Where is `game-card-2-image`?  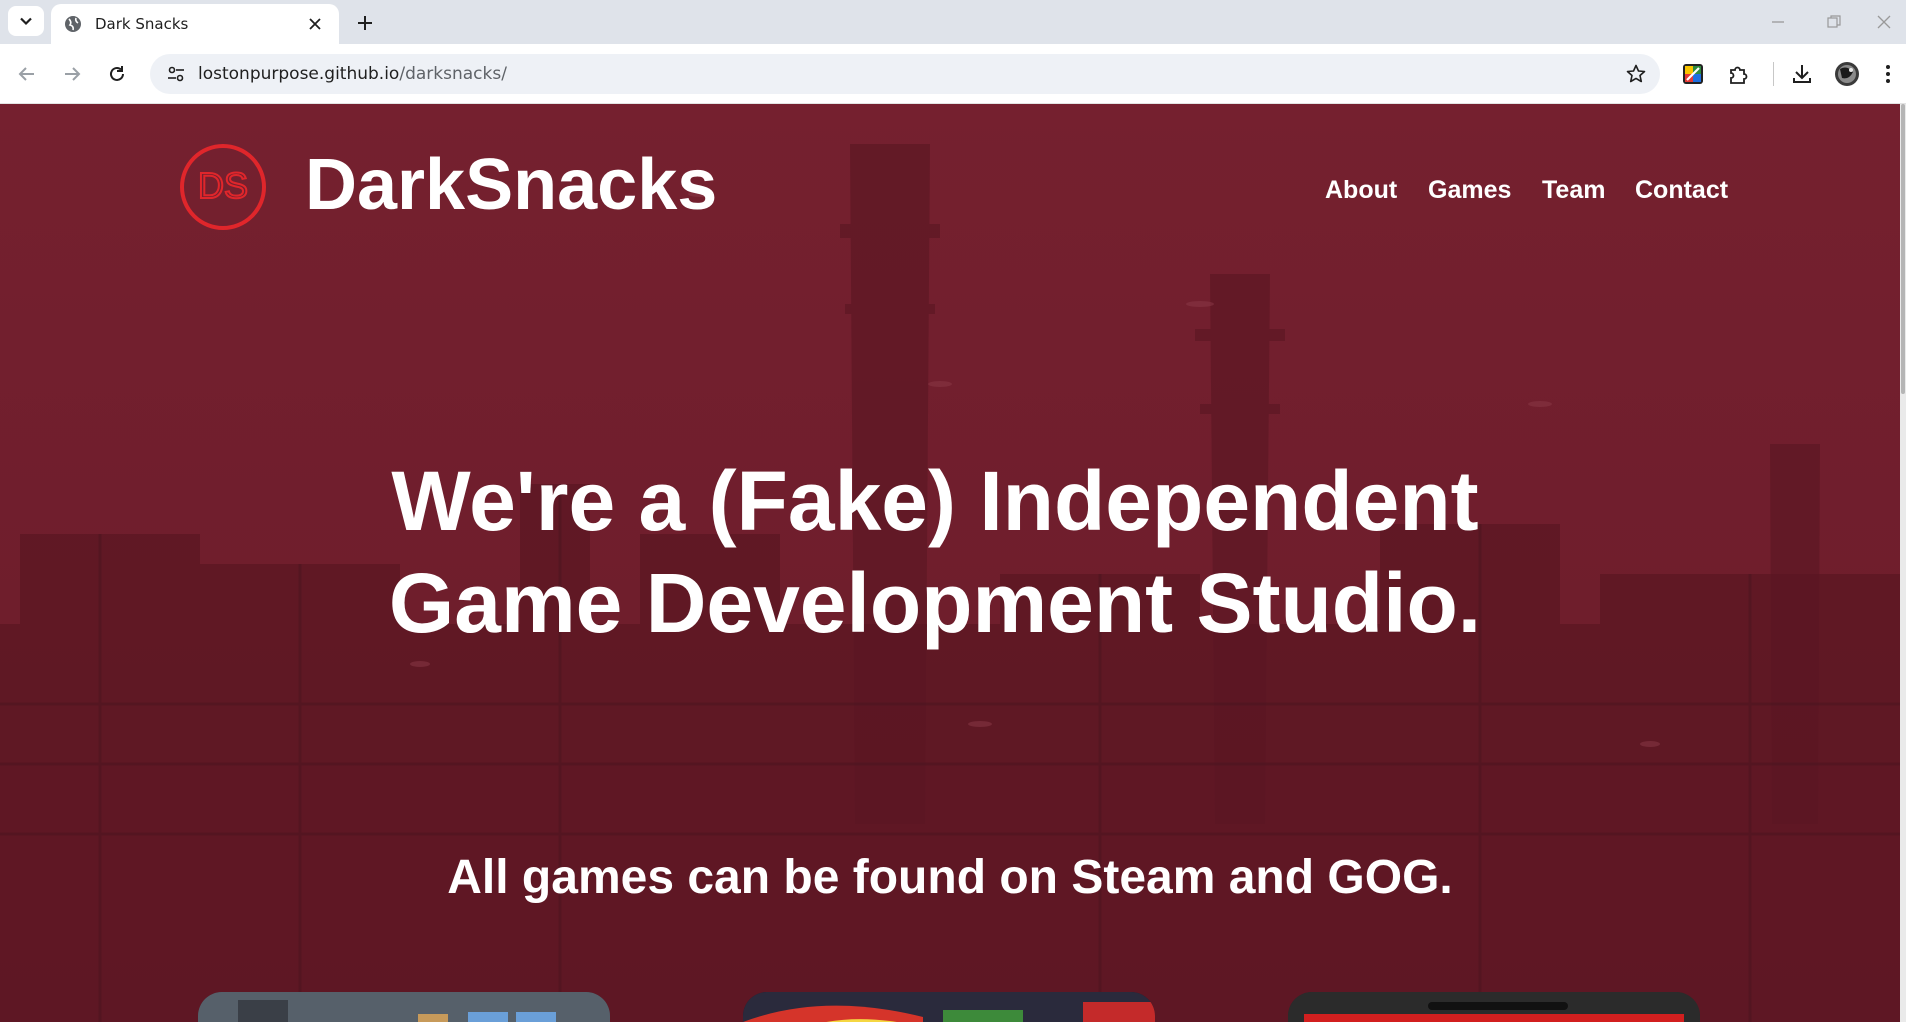
game-card-2-image is located at coordinates (949, 1007).